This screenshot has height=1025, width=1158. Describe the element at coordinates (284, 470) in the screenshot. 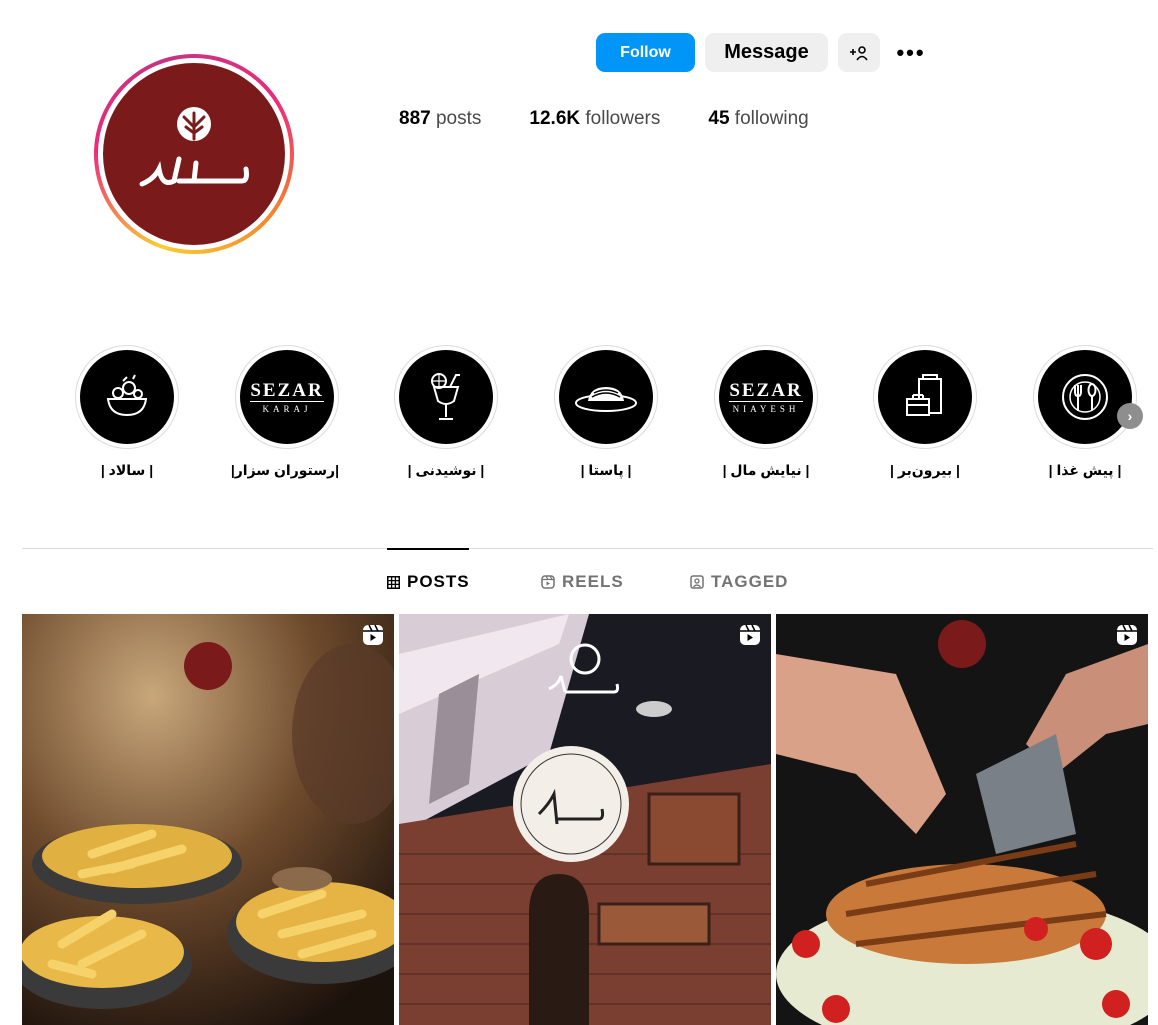

I see `highlight-label: |رستوران سزار|` at that location.